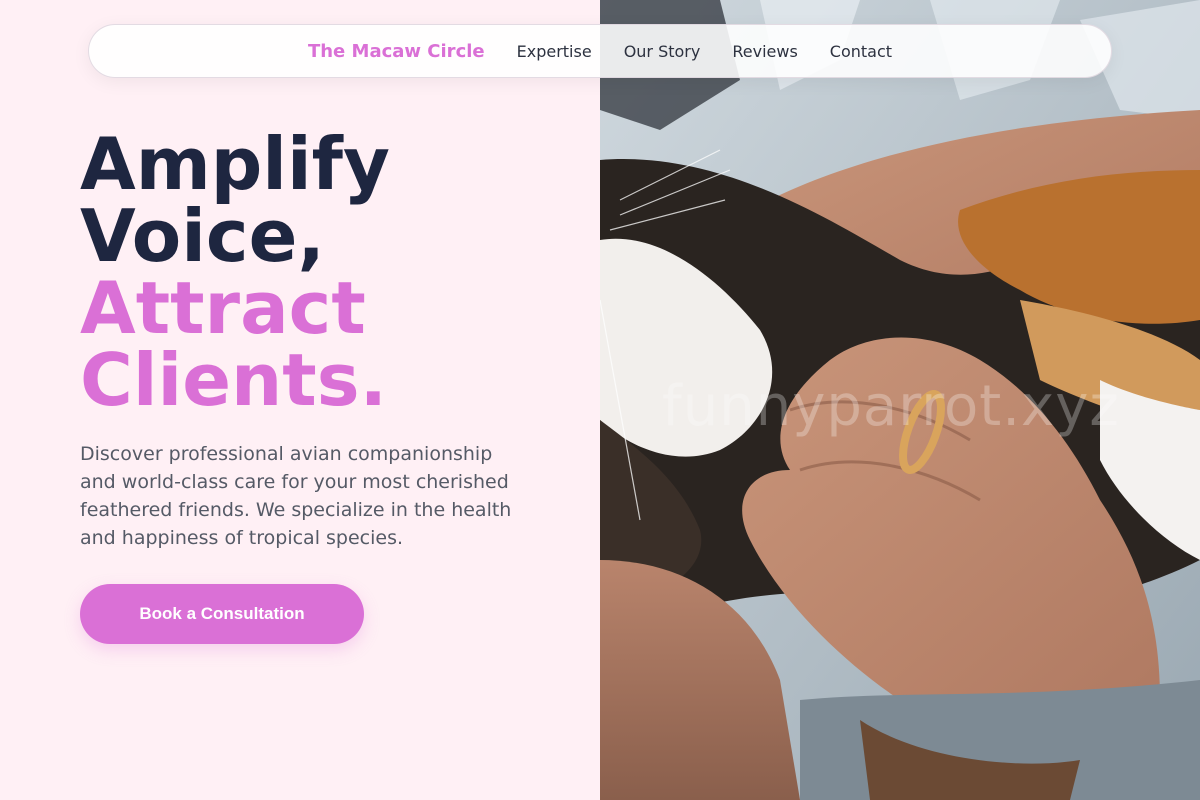 This screenshot has width=1200, height=800. I want to click on watermark-text: funnyparrot.xyz, so click(891, 406).